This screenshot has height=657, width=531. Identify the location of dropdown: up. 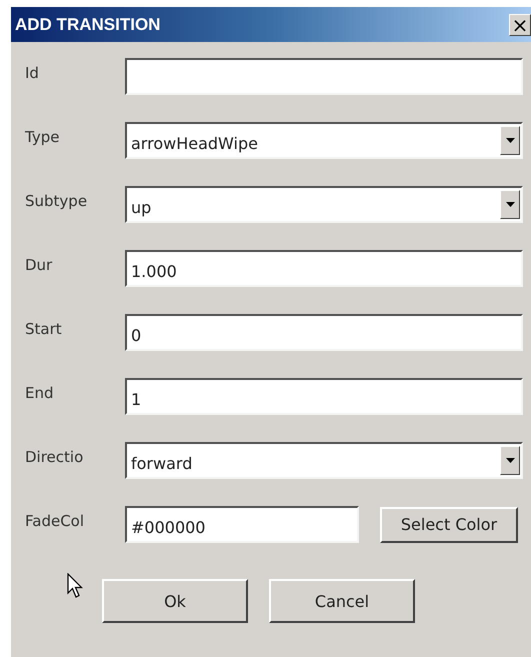
(324, 204).